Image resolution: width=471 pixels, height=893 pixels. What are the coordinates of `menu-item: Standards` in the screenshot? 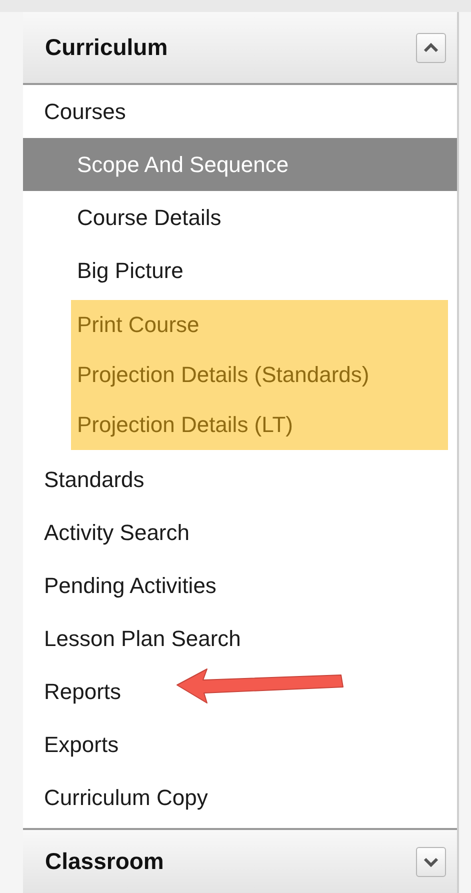 It's located at (240, 479).